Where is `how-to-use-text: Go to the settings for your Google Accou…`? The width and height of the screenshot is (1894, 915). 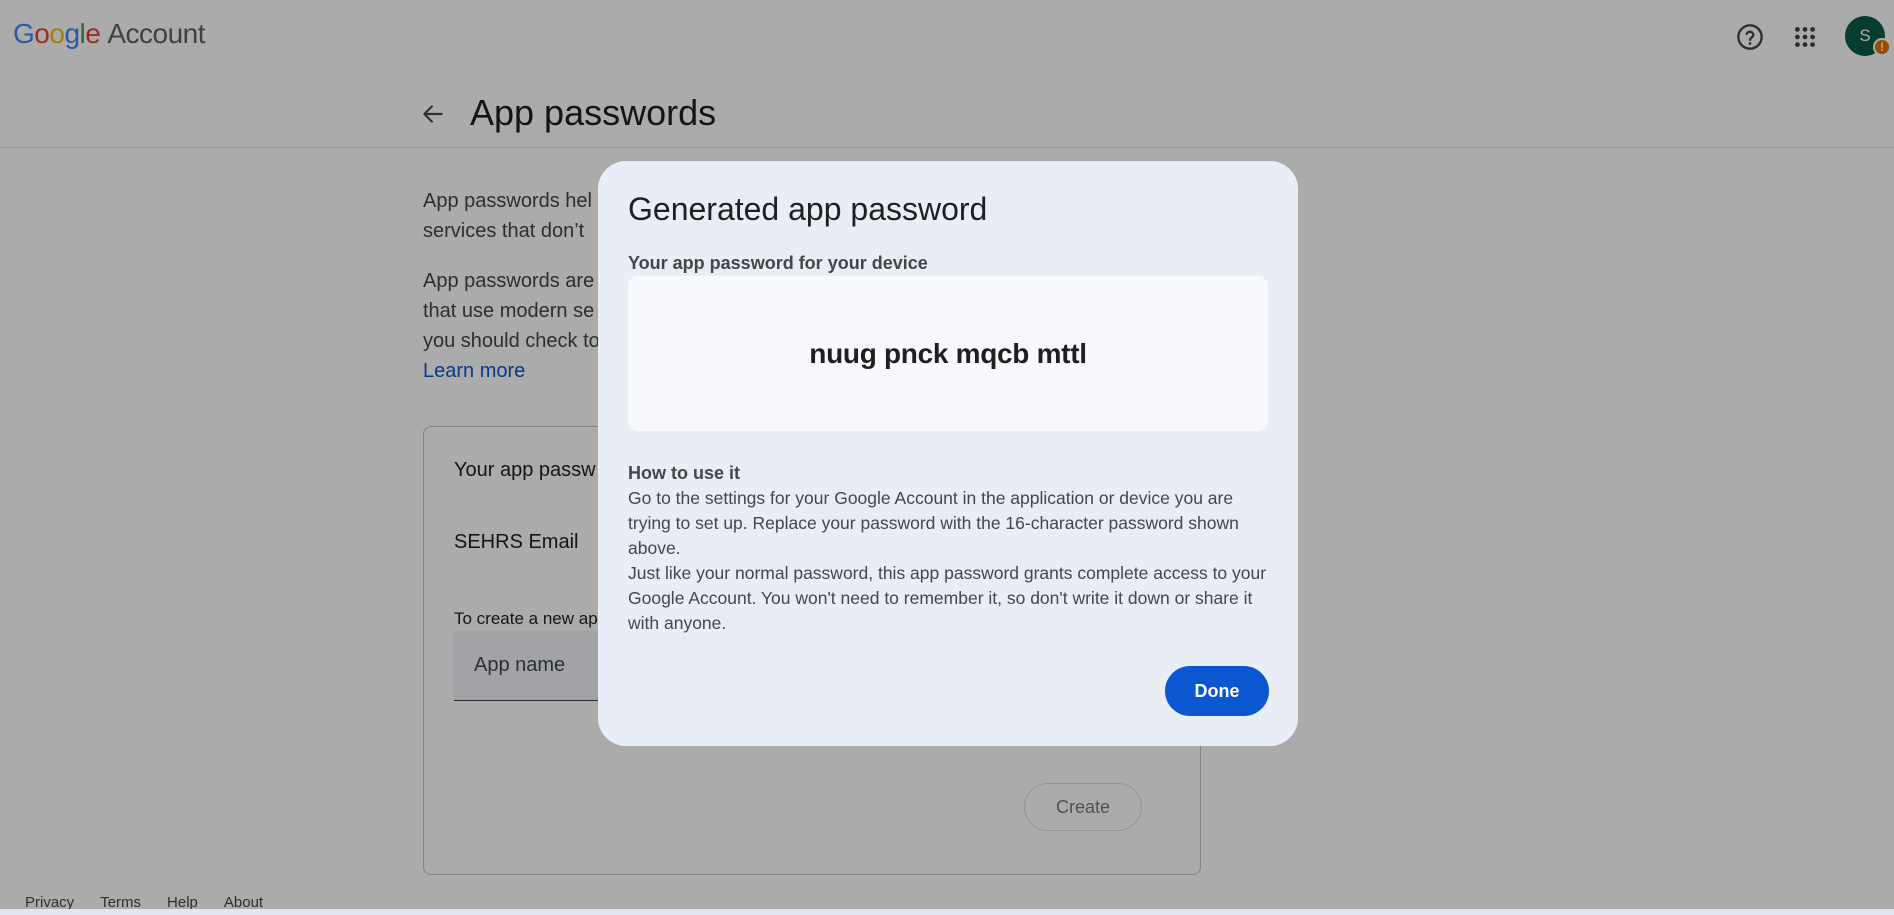 how-to-use-text: Go to the settings for your Google Accou… is located at coordinates (950, 561).